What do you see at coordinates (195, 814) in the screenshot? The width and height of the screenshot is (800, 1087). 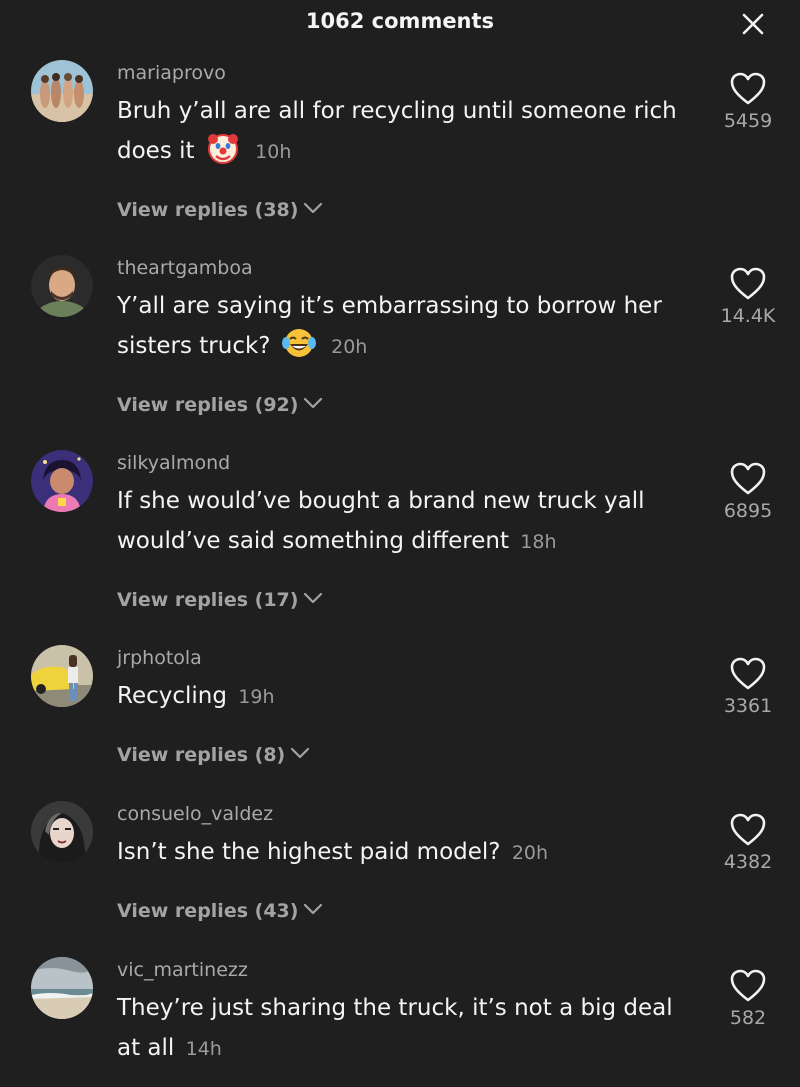 I see `comment-username: consuelo_valdez` at bounding box center [195, 814].